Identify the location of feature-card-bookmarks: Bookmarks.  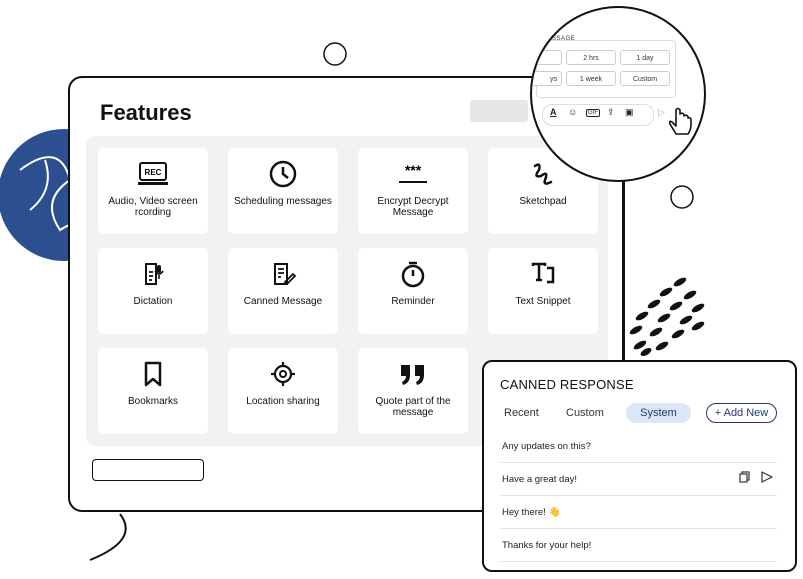
(153, 391).